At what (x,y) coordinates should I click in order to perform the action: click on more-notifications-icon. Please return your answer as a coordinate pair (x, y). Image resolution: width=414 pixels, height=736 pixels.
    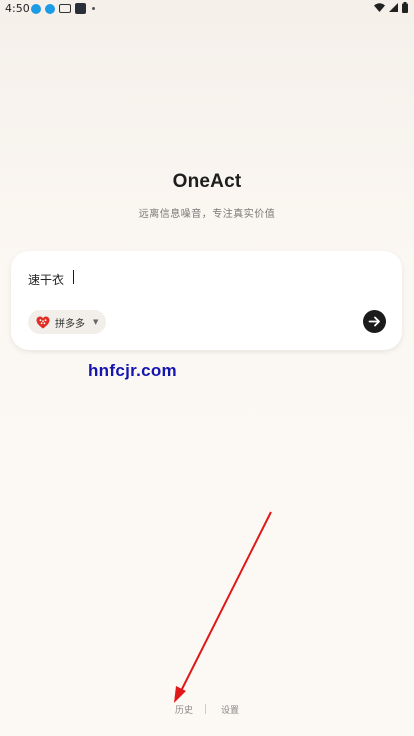
    Looking at the image, I should click on (93, 8).